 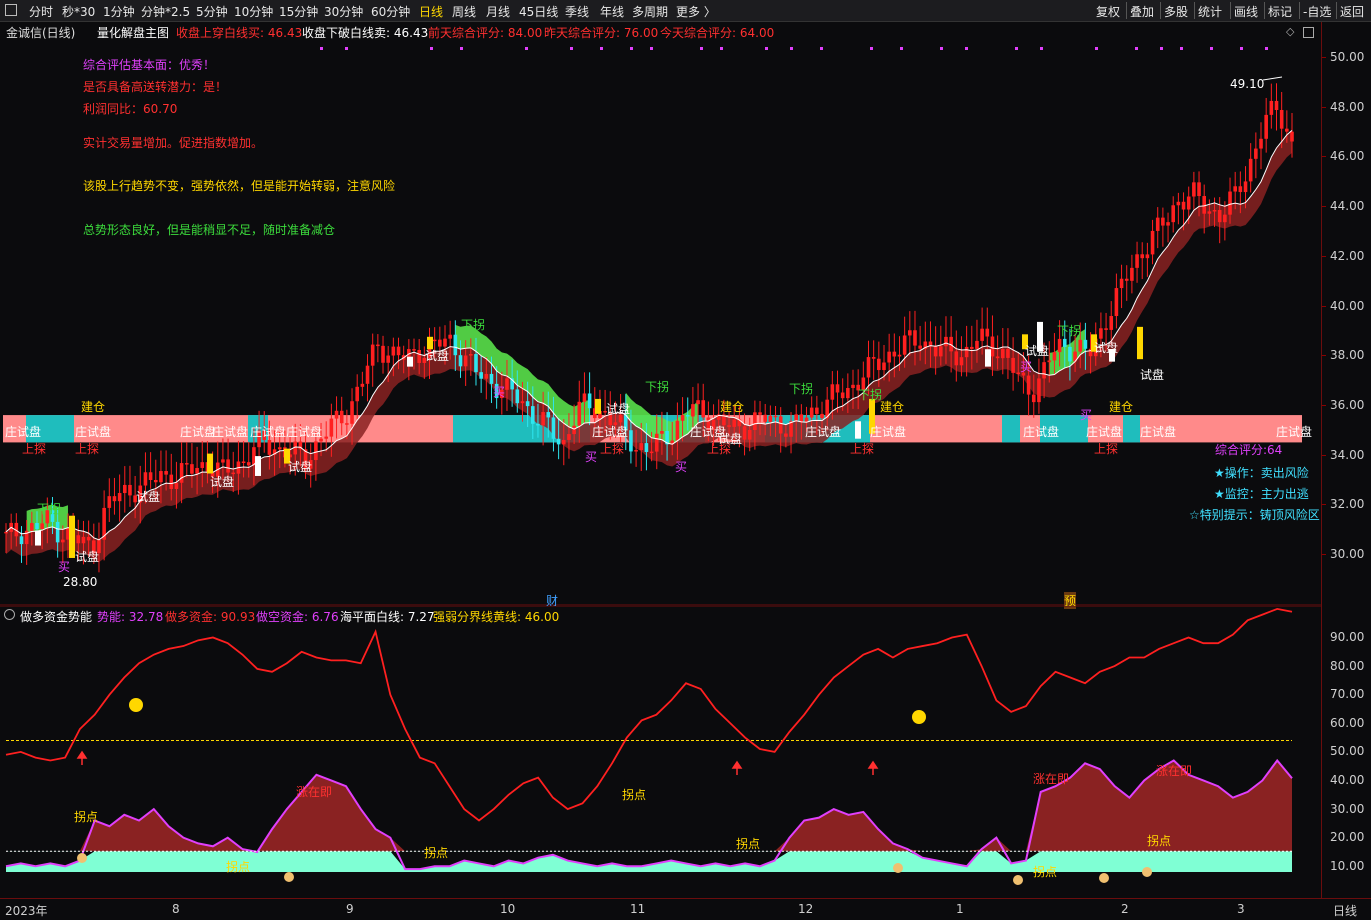 I want to click on toolbar-button: 标记, so click(x=1280, y=11).